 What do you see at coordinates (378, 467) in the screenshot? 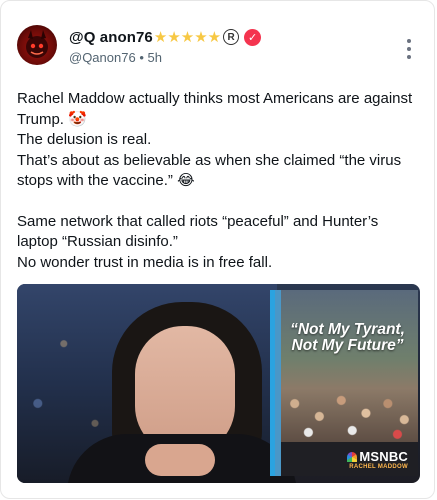
I see `show-name: RACHEL MADDOW` at bounding box center [378, 467].